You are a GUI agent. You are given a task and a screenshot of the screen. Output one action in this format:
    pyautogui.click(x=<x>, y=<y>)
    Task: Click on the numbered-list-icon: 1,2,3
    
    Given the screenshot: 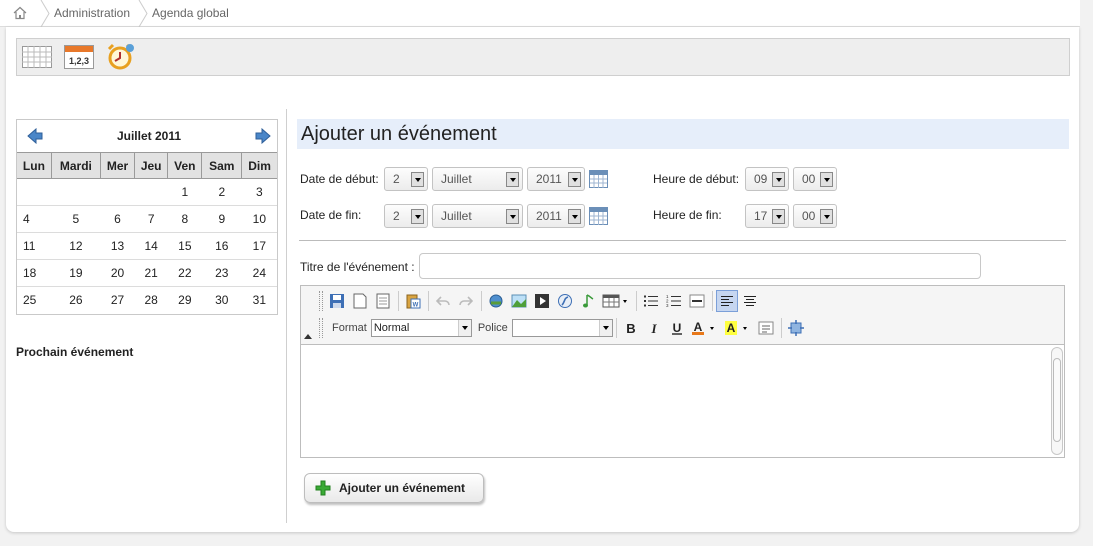 What is the action you would take?
    pyautogui.click(x=79, y=57)
    